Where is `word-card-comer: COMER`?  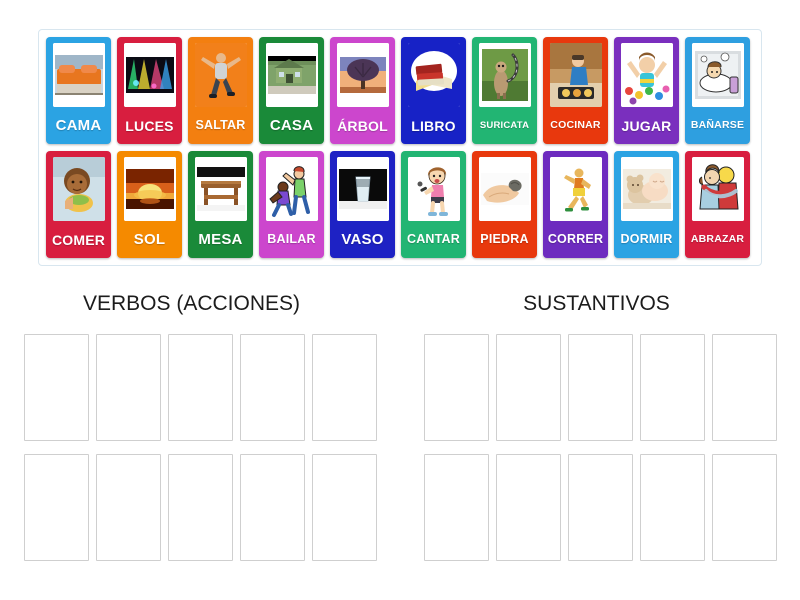 word-card-comer: COMER is located at coordinates (78, 204).